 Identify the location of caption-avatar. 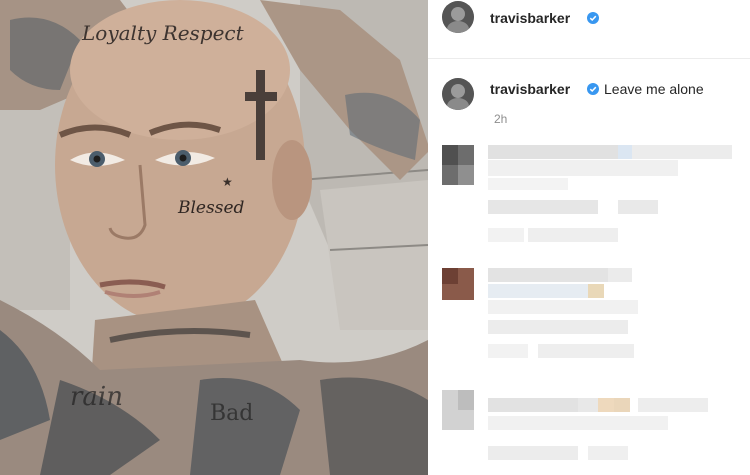
(458, 94).